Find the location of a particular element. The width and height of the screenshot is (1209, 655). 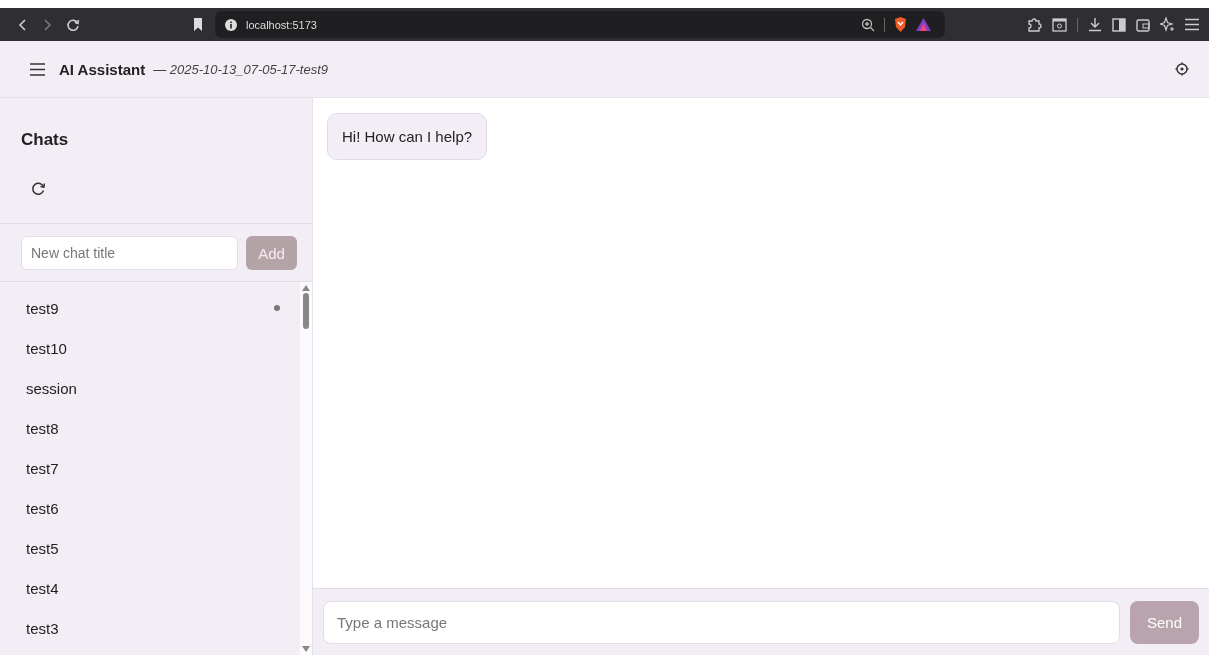

chat-title: test9 is located at coordinates (42, 308).